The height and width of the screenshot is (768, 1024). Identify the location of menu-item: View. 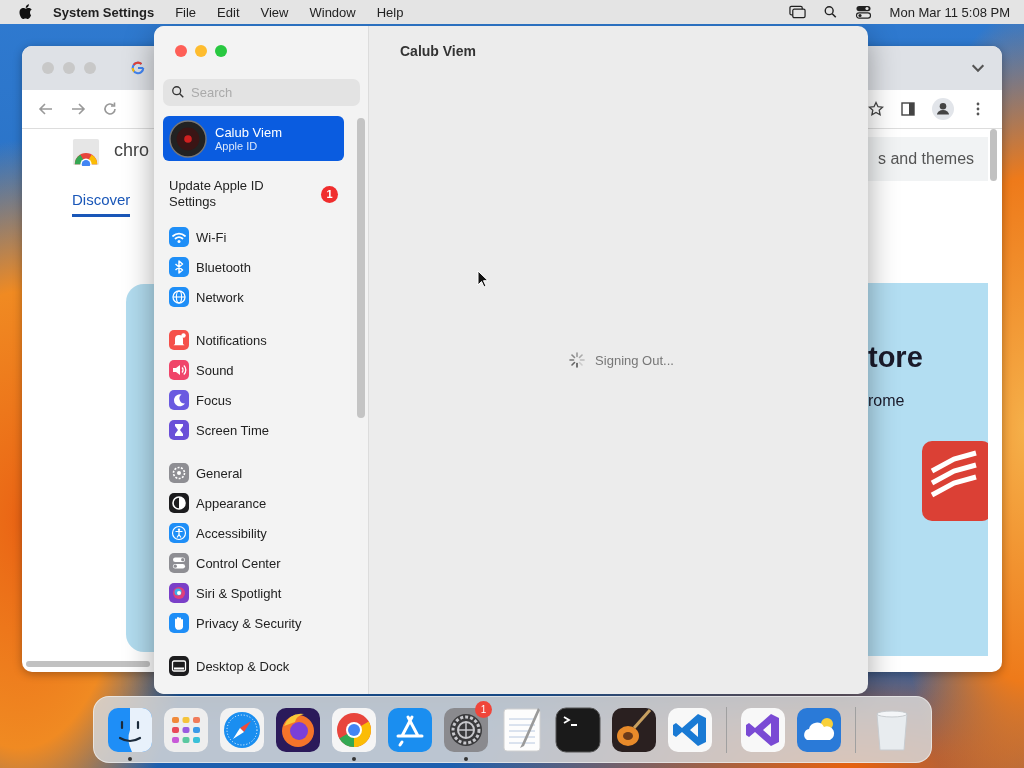
(274, 12).